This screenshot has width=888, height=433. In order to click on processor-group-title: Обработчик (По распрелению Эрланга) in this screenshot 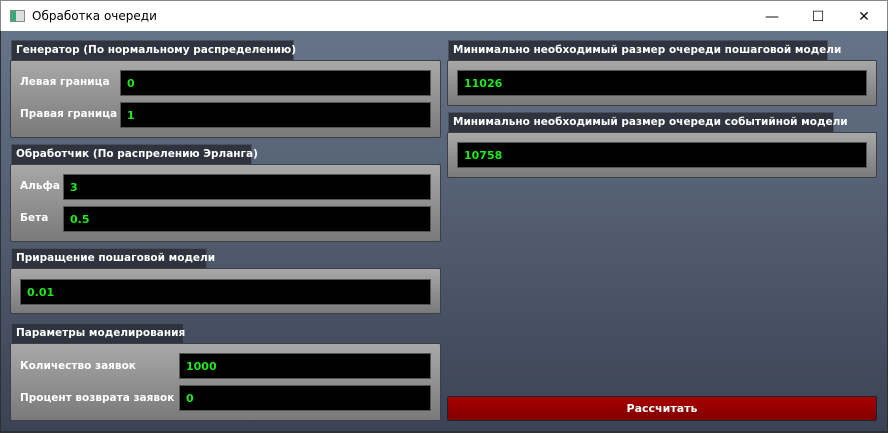, I will do `click(134, 154)`.